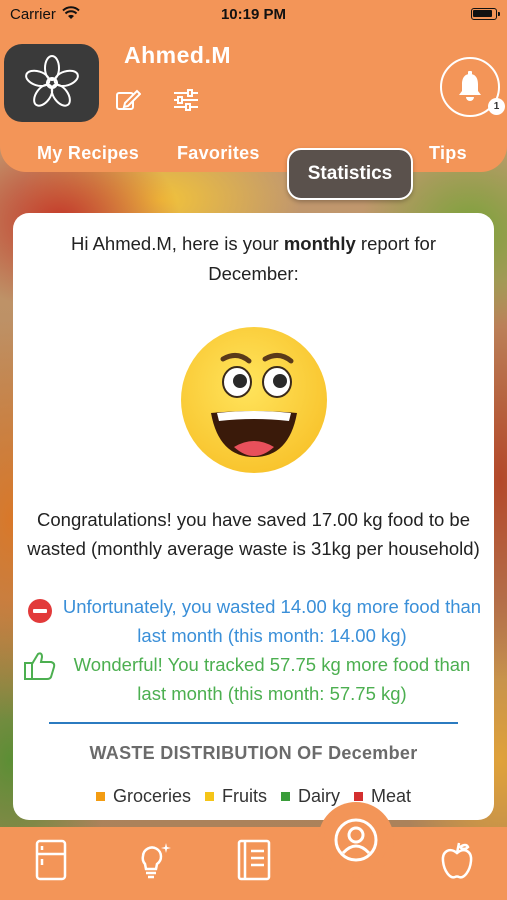 This screenshot has height=900, width=507. Describe the element at coordinates (154, 860) in the screenshot. I see `lightbulb-icon` at that location.